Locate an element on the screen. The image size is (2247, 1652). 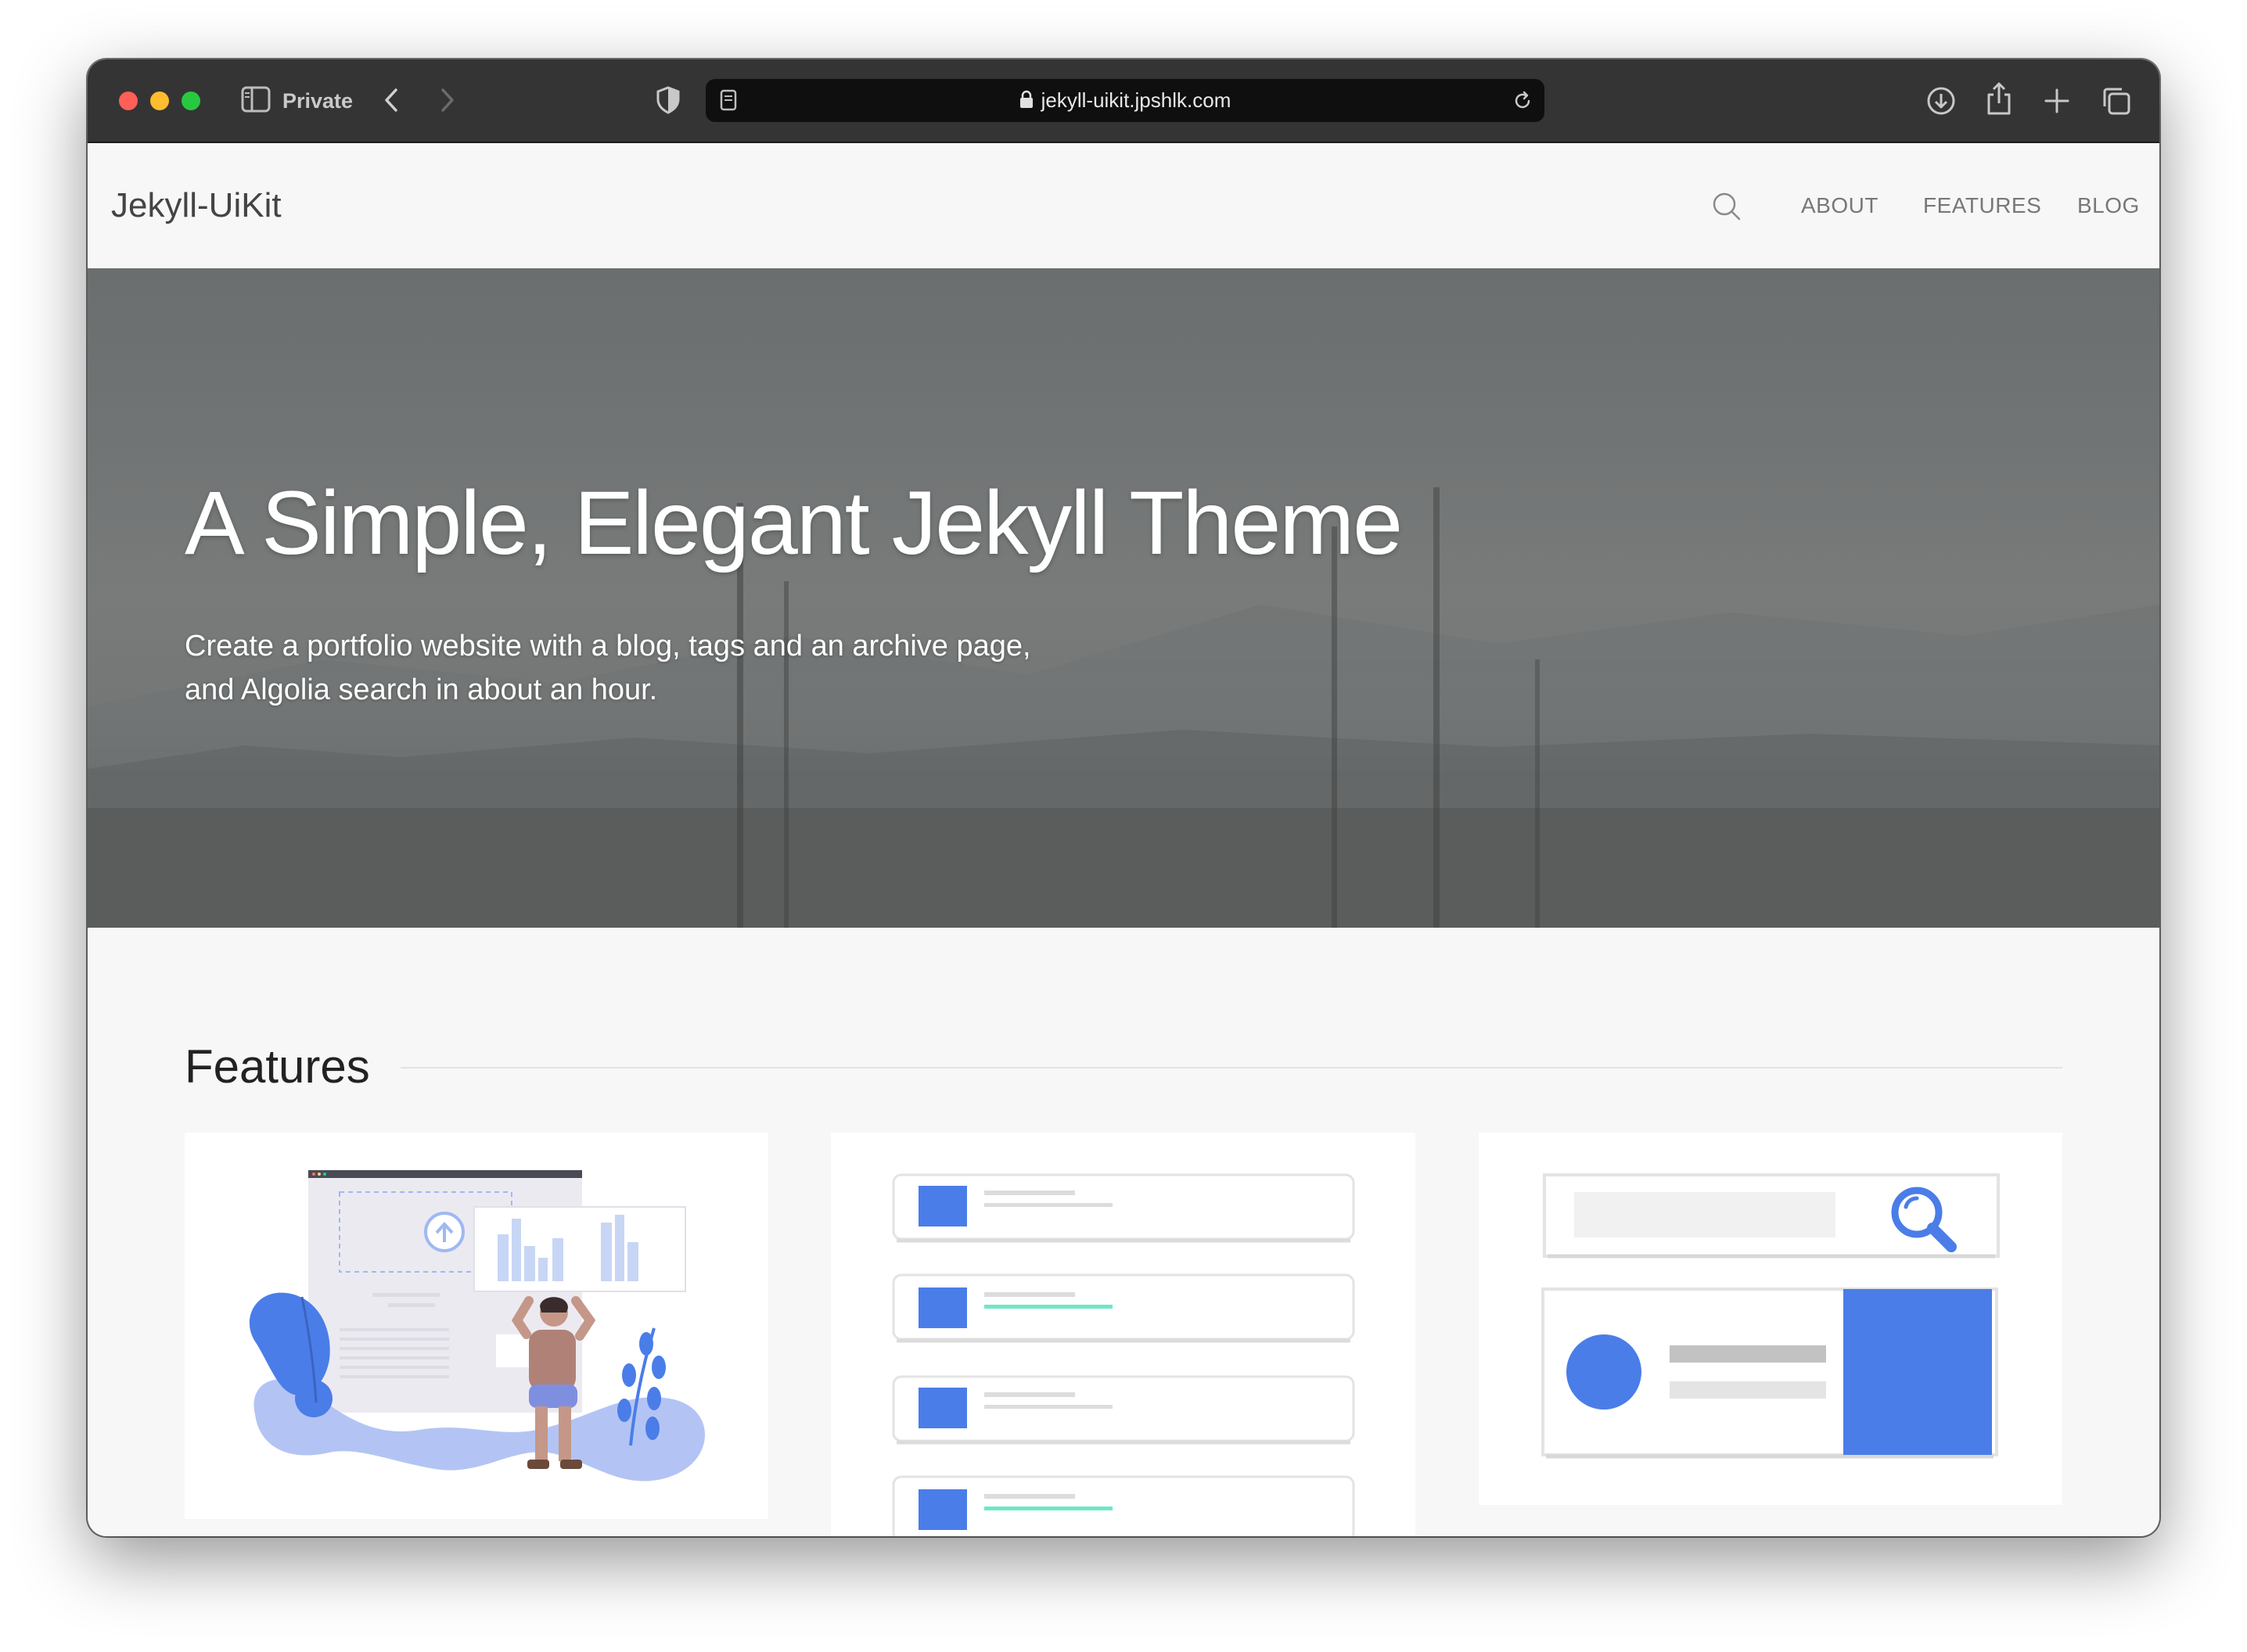
nav-features-link: FEATURES is located at coordinates (1982, 206).